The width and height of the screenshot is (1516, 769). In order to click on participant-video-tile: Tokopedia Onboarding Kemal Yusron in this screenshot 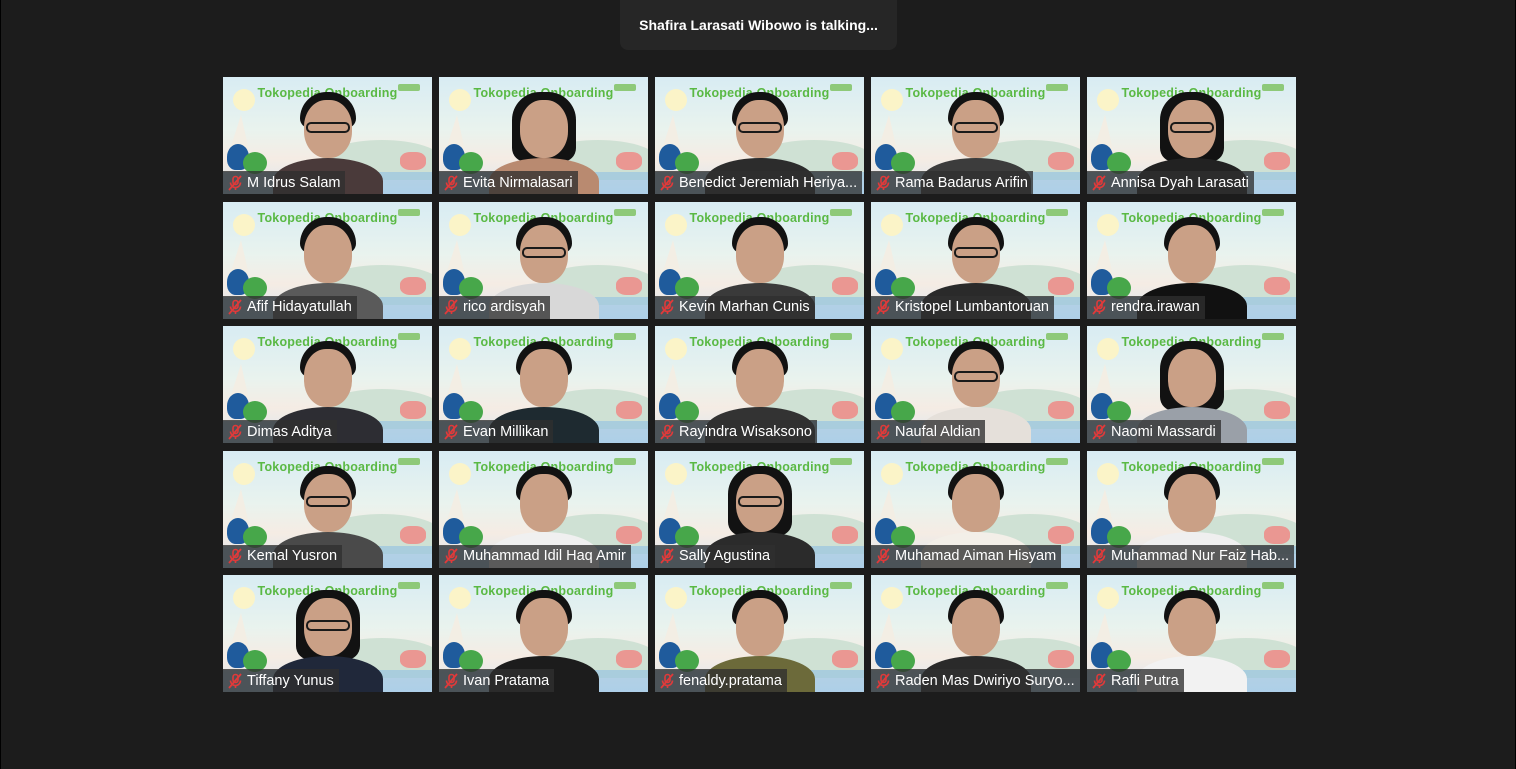, I will do `click(327, 509)`.